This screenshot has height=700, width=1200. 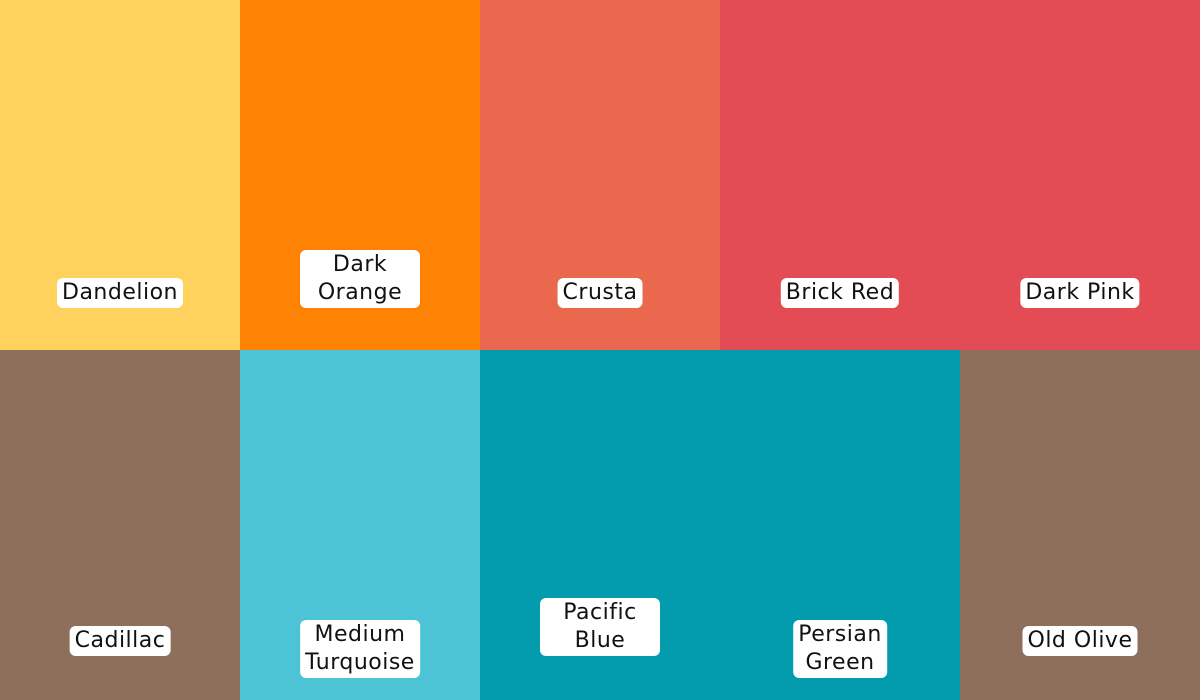 What do you see at coordinates (1080, 175) in the screenshot?
I see `swatch-dark-pink: Dark Pink` at bounding box center [1080, 175].